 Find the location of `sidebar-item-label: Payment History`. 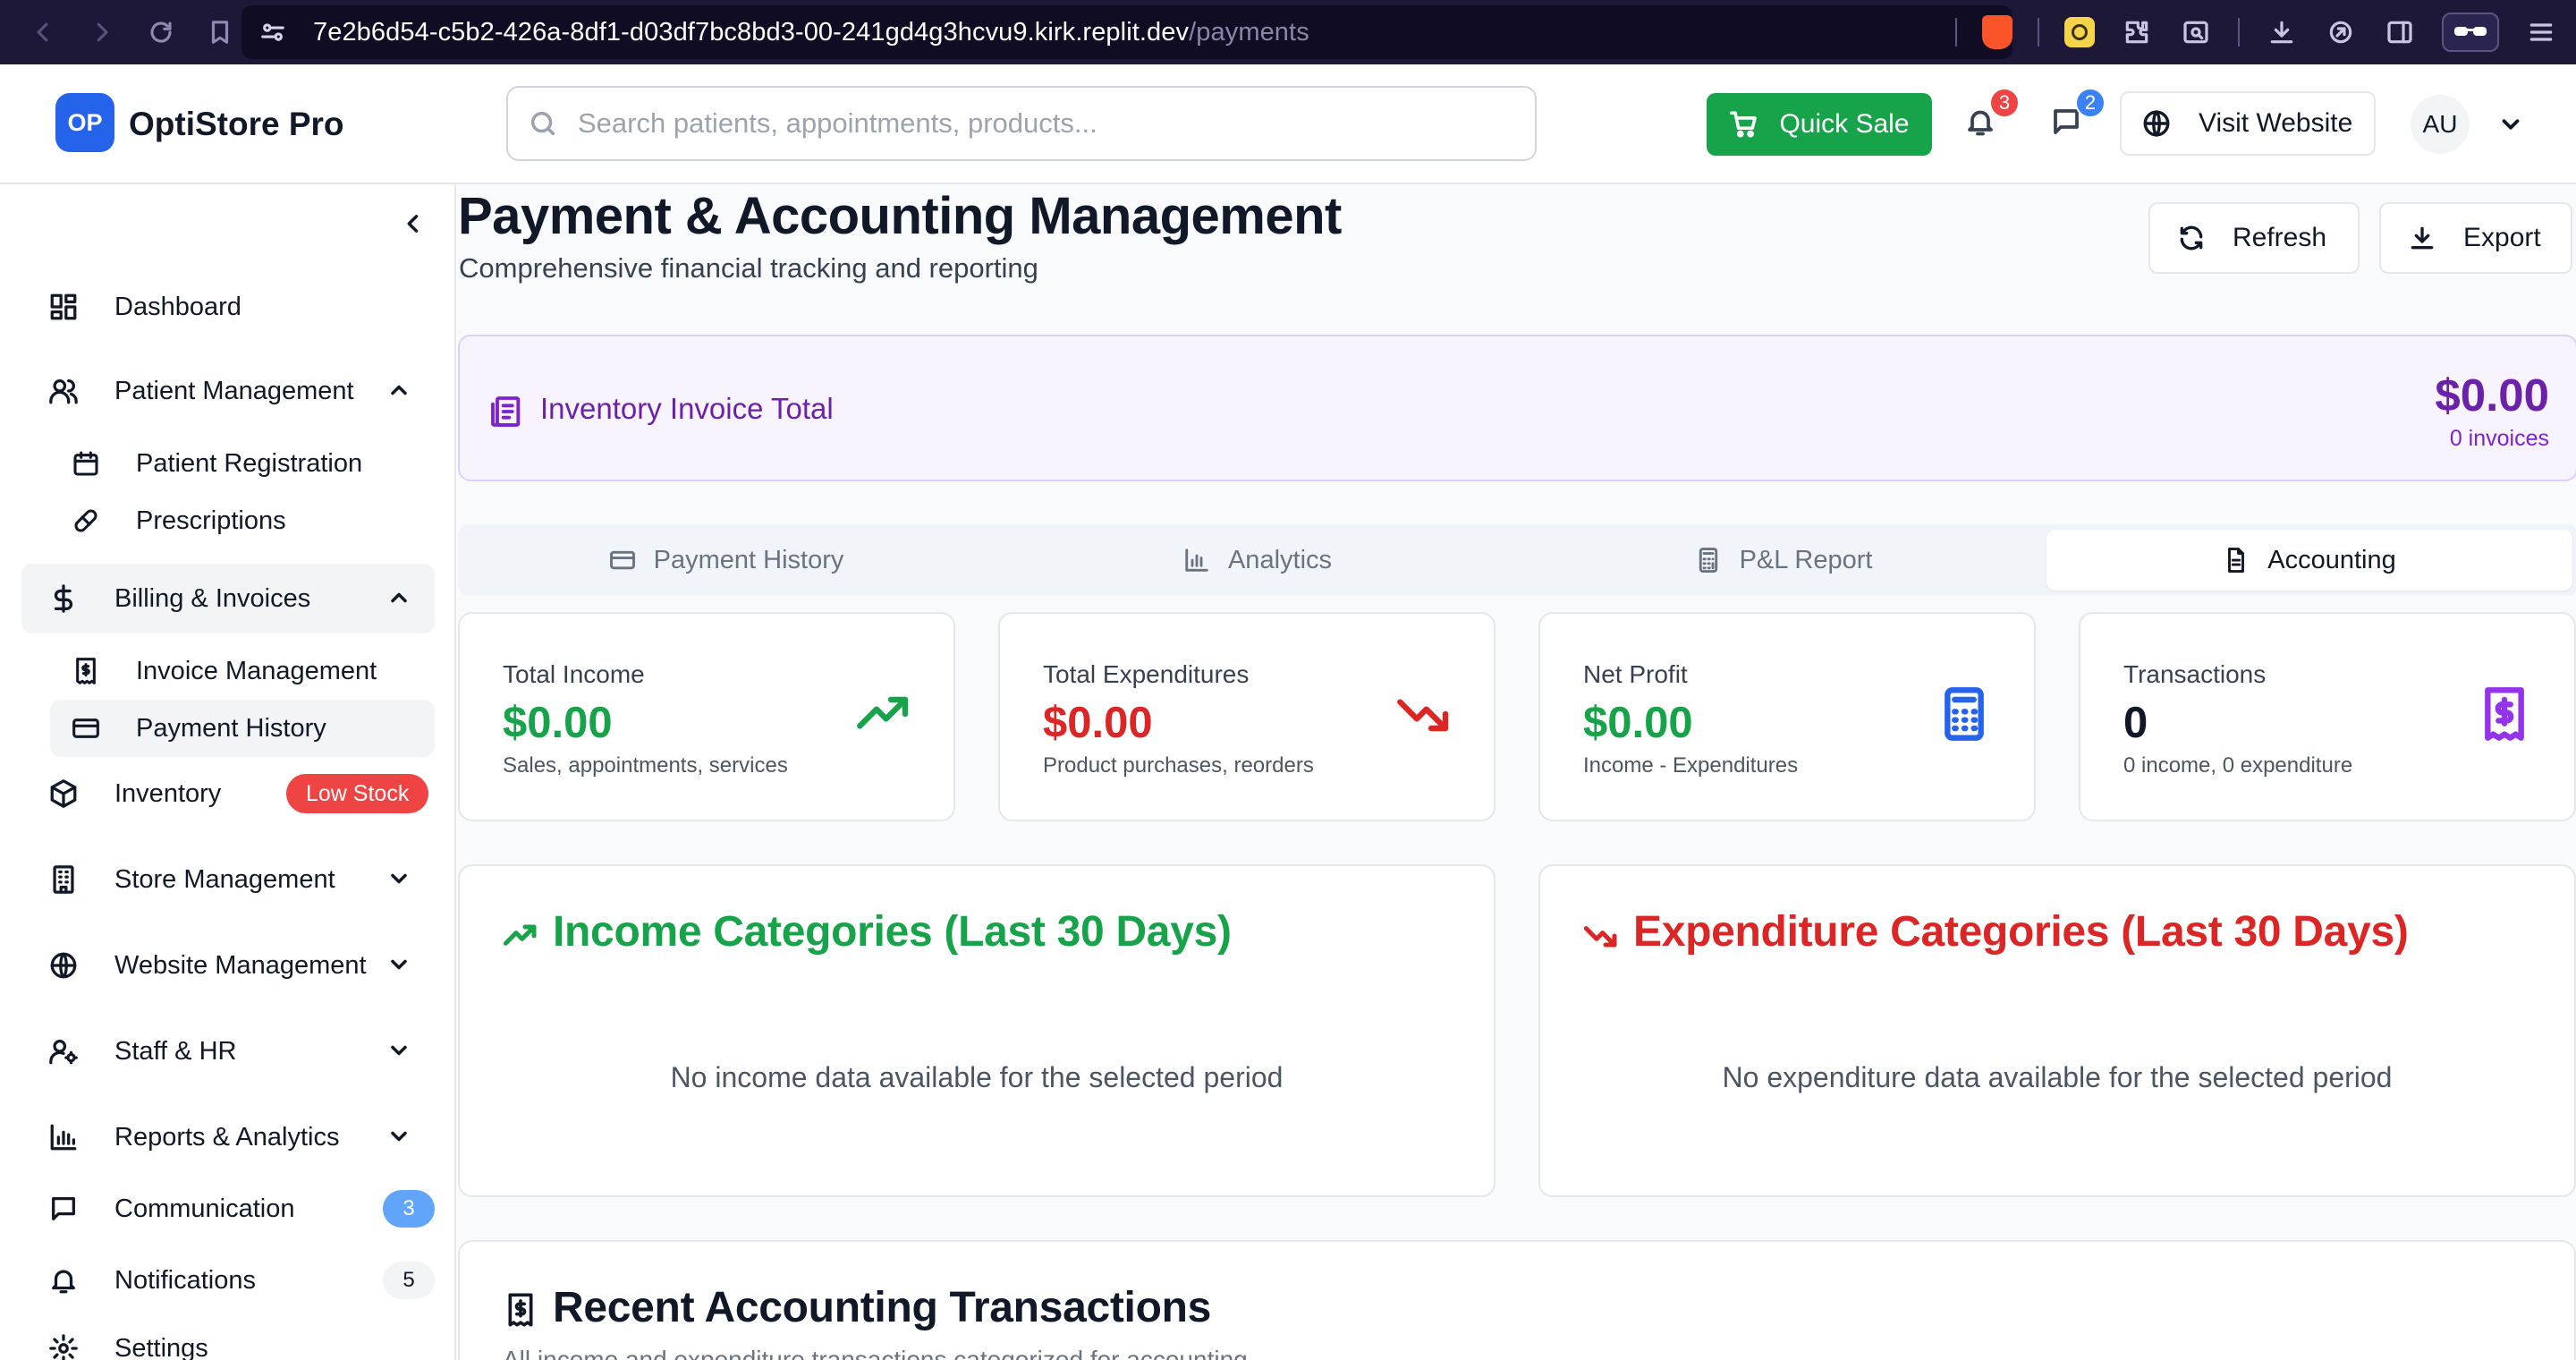

sidebar-item-label: Payment History is located at coordinates (231, 728).